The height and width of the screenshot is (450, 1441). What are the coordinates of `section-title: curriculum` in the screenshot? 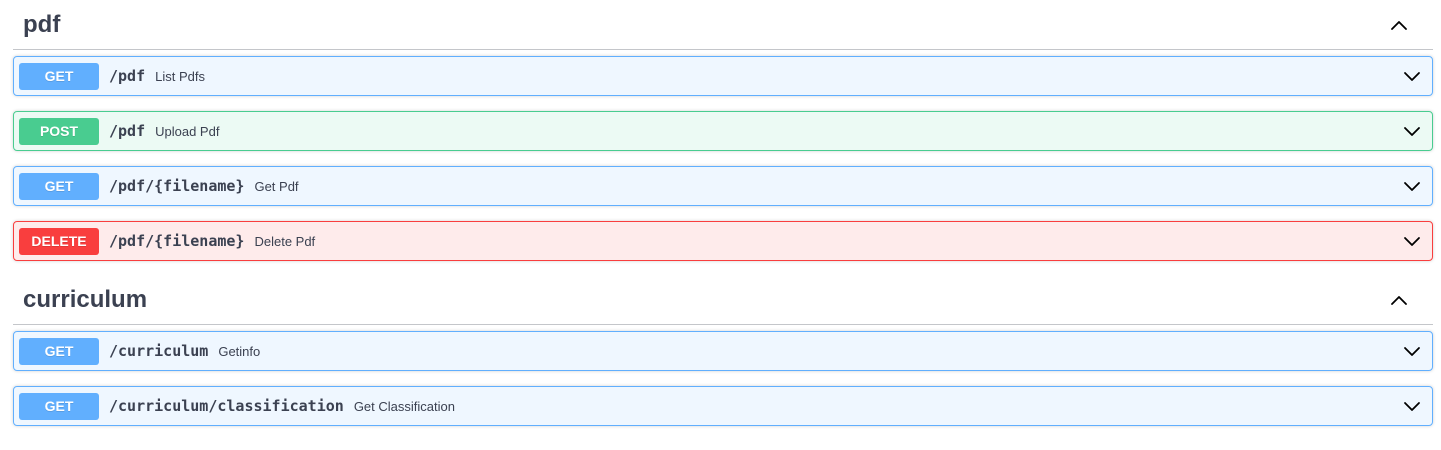 It's located at (85, 299).